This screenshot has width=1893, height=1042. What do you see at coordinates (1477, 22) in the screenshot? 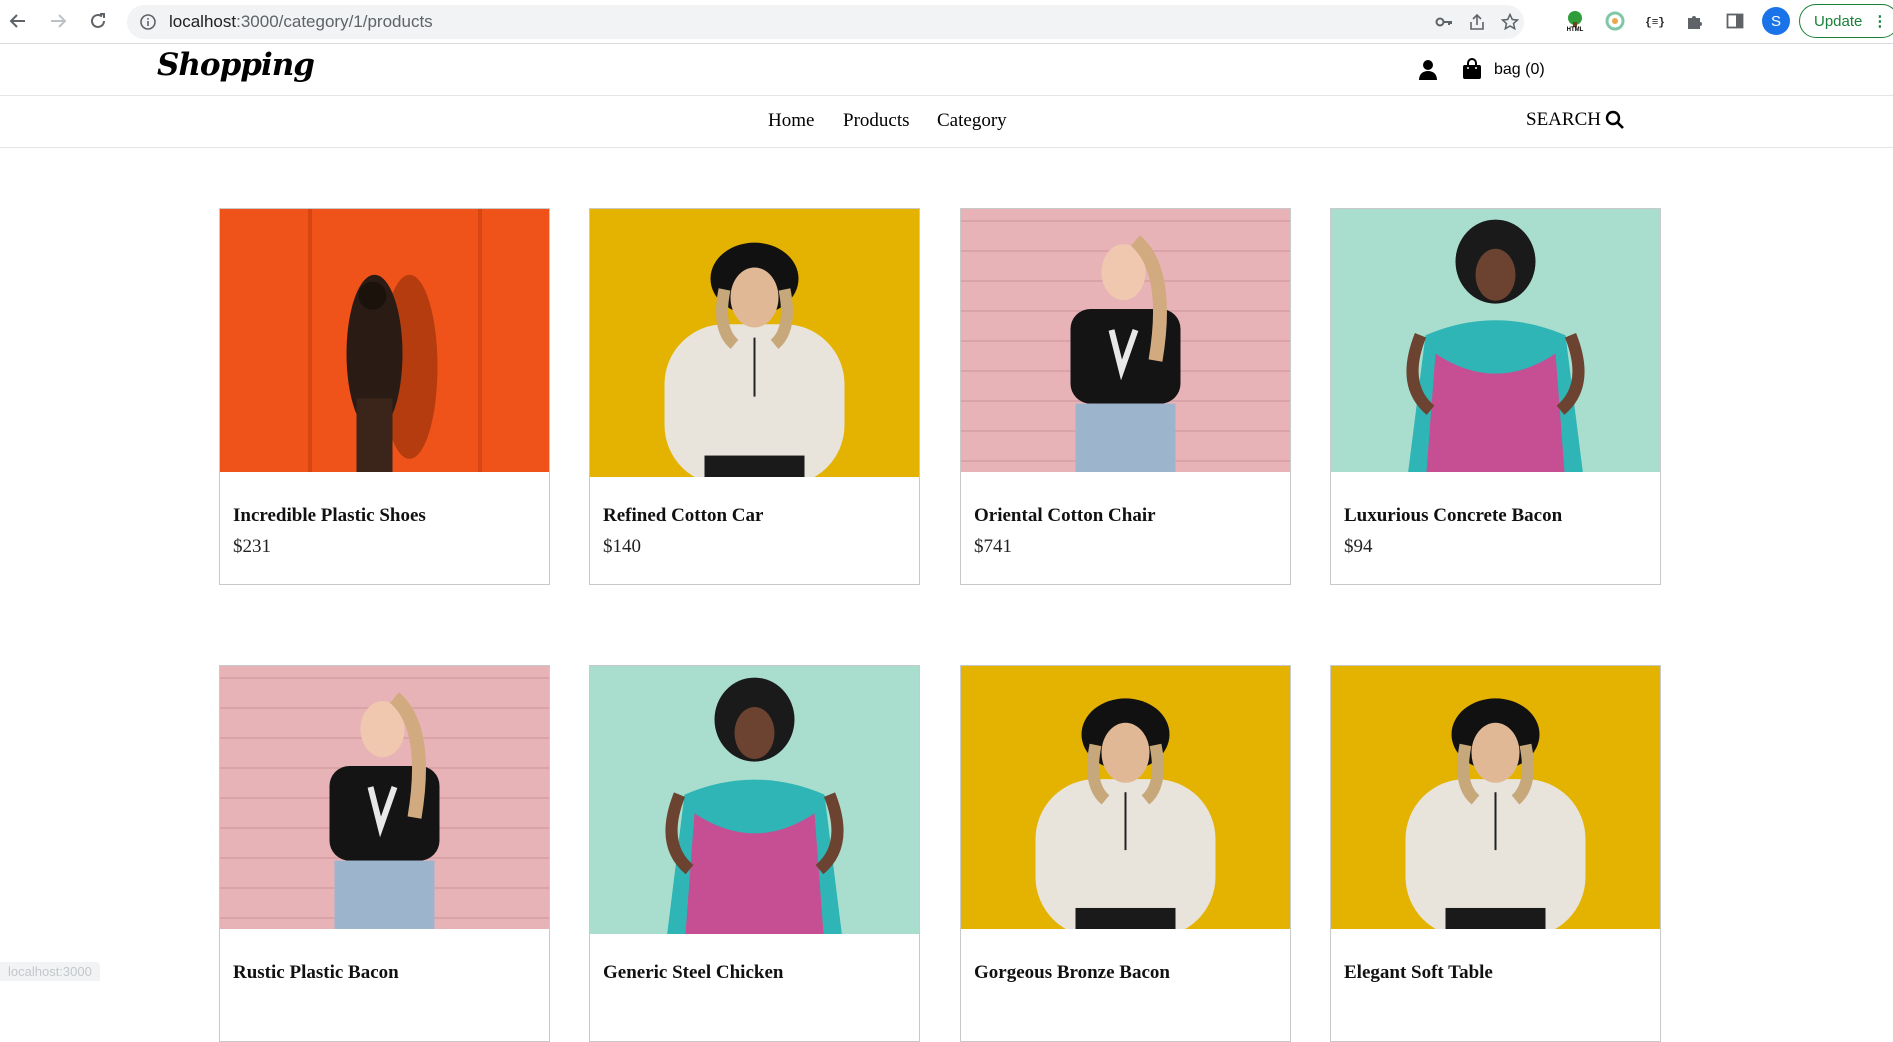
I see `share-icon` at bounding box center [1477, 22].